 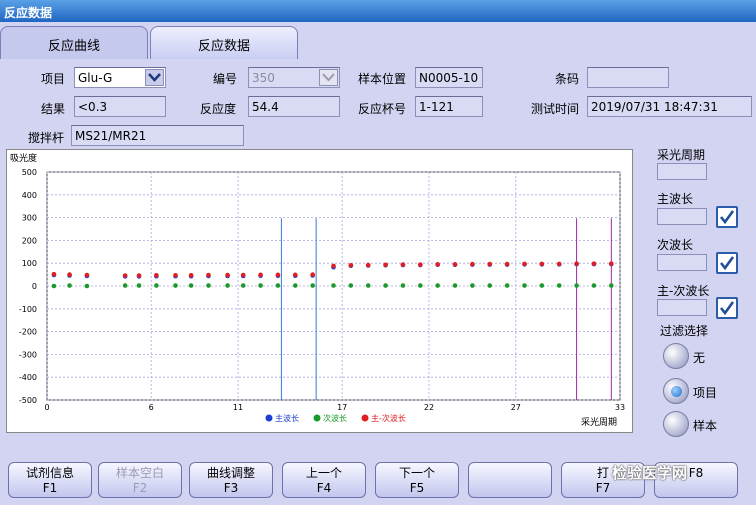 I want to click on check-icon, so click(x=727, y=308).